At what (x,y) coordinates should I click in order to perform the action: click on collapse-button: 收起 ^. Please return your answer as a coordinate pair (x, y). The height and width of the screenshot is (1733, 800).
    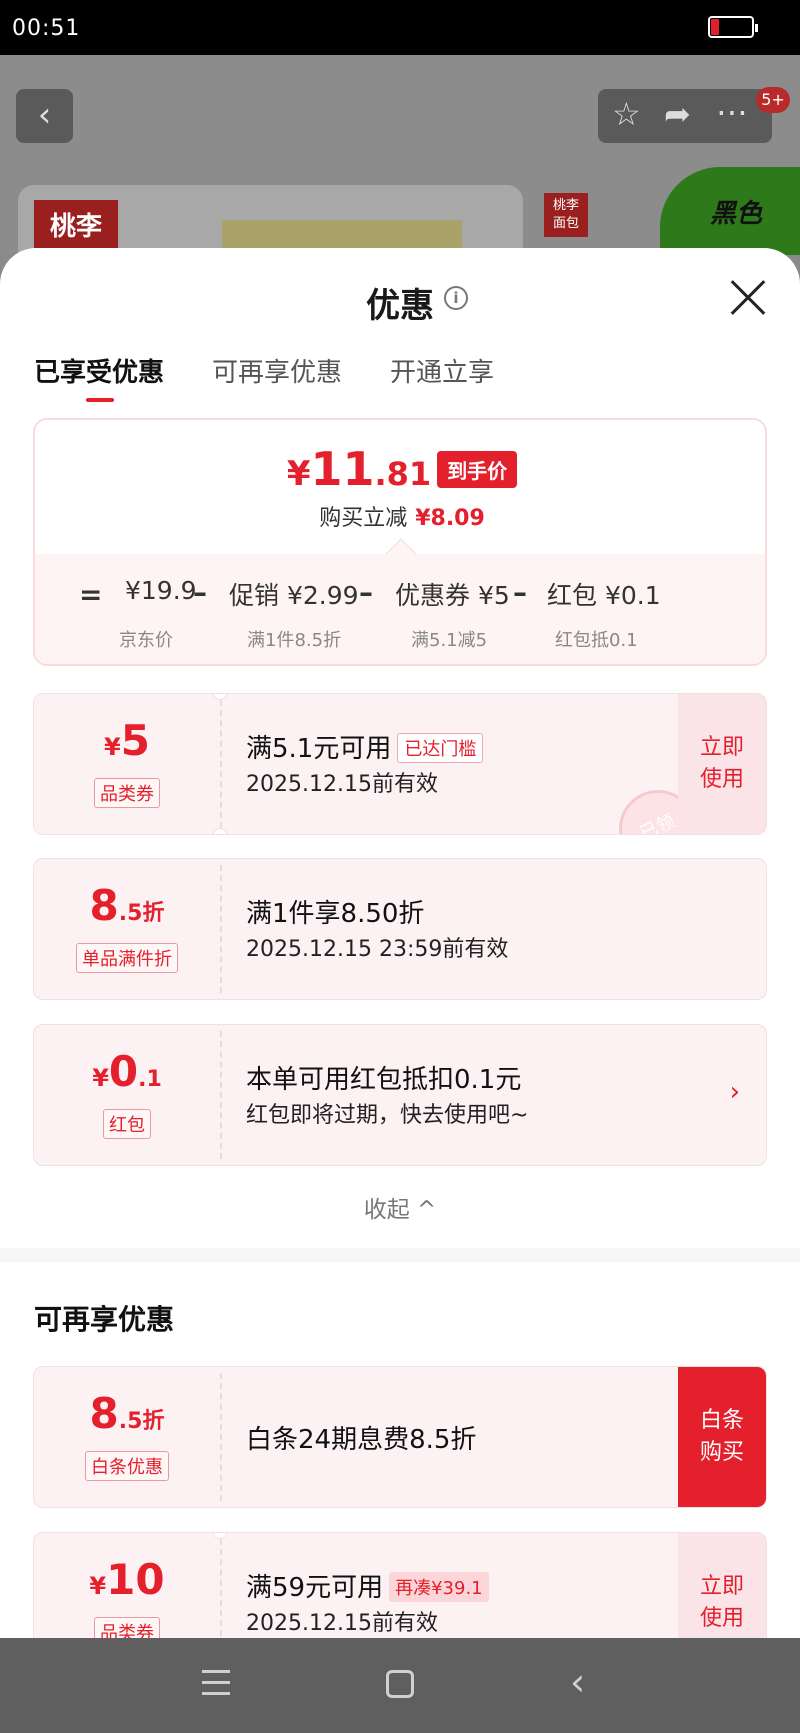
    Looking at the image, I should click on (400, 1207).